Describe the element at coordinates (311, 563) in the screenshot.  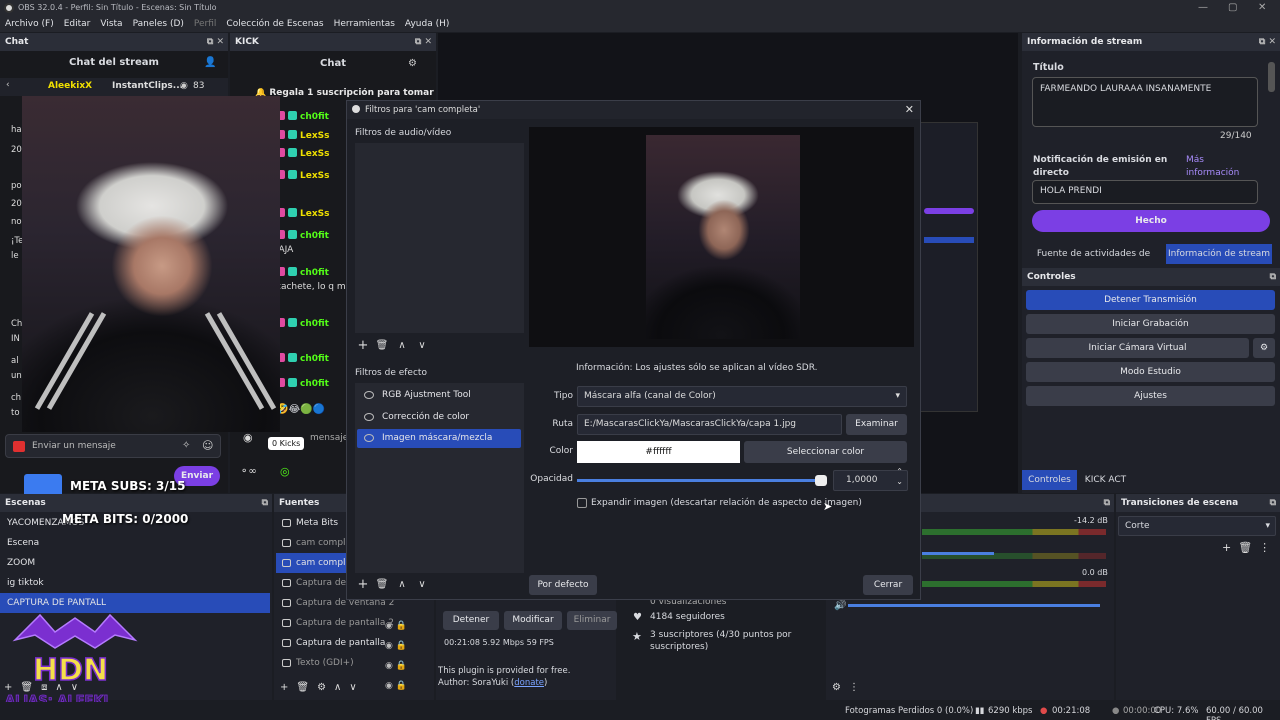
I see `source-item-selected: cam complet` at that location.